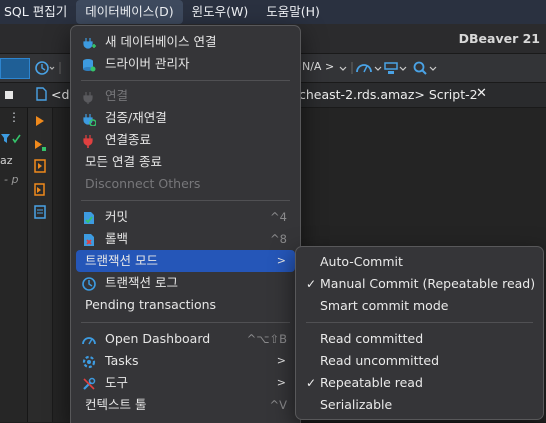  Describe the element at coordinates (89, 239) in the screenshot. I see `rollback-icon` at that location.